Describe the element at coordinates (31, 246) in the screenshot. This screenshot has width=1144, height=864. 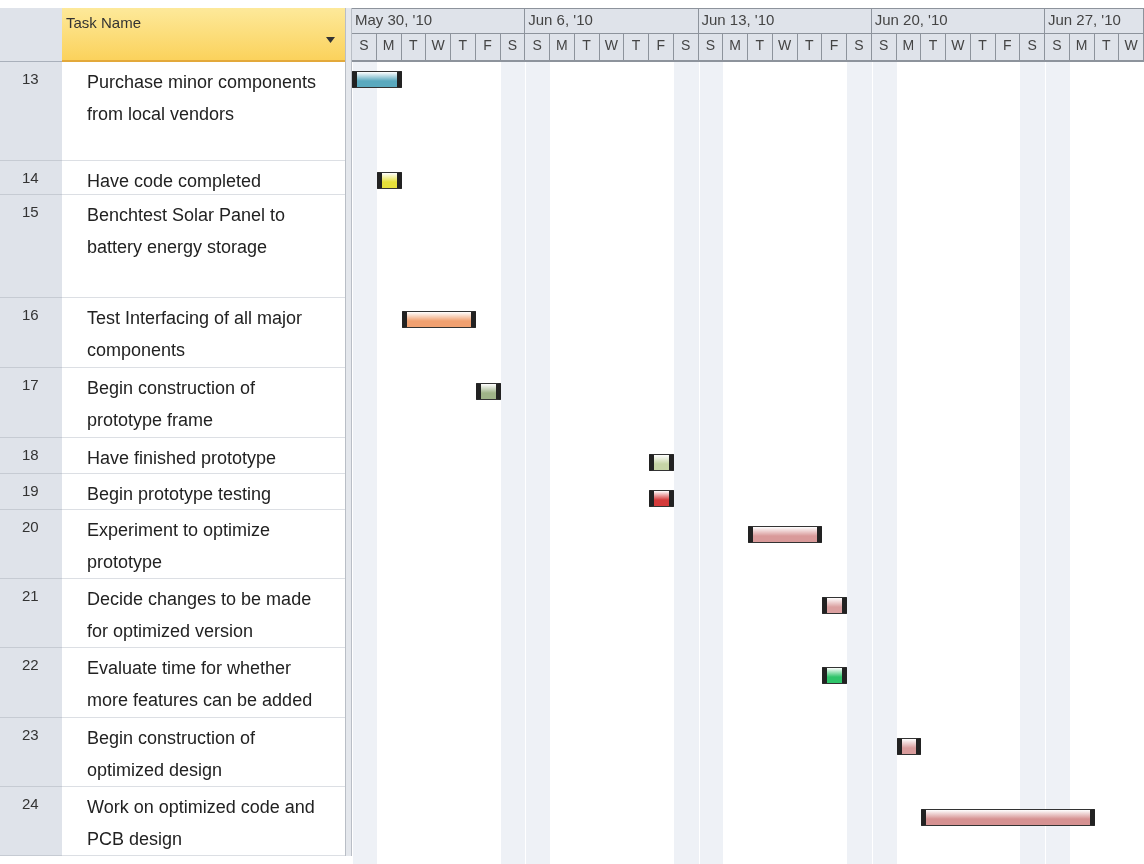
I see `row-header: 15` at that location.